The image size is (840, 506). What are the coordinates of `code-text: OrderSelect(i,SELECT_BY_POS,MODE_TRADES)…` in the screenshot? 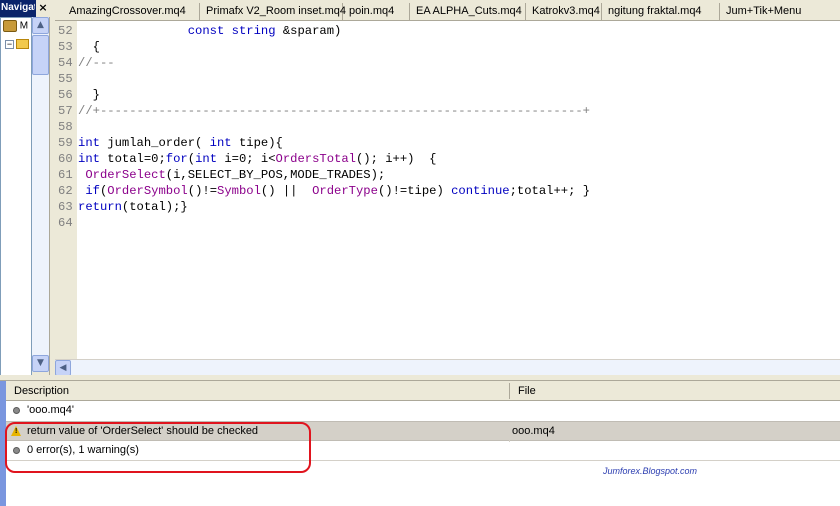 It's located at (231, 175).